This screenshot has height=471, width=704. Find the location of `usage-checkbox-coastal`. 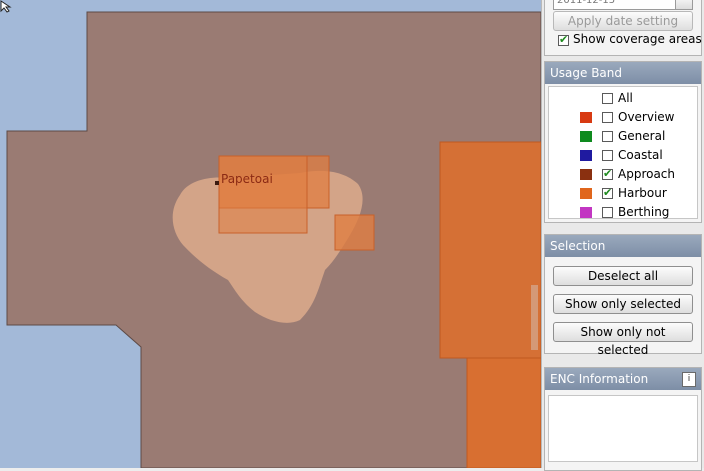

usage-checkbox-coastal is located at coordinates (607, 155).